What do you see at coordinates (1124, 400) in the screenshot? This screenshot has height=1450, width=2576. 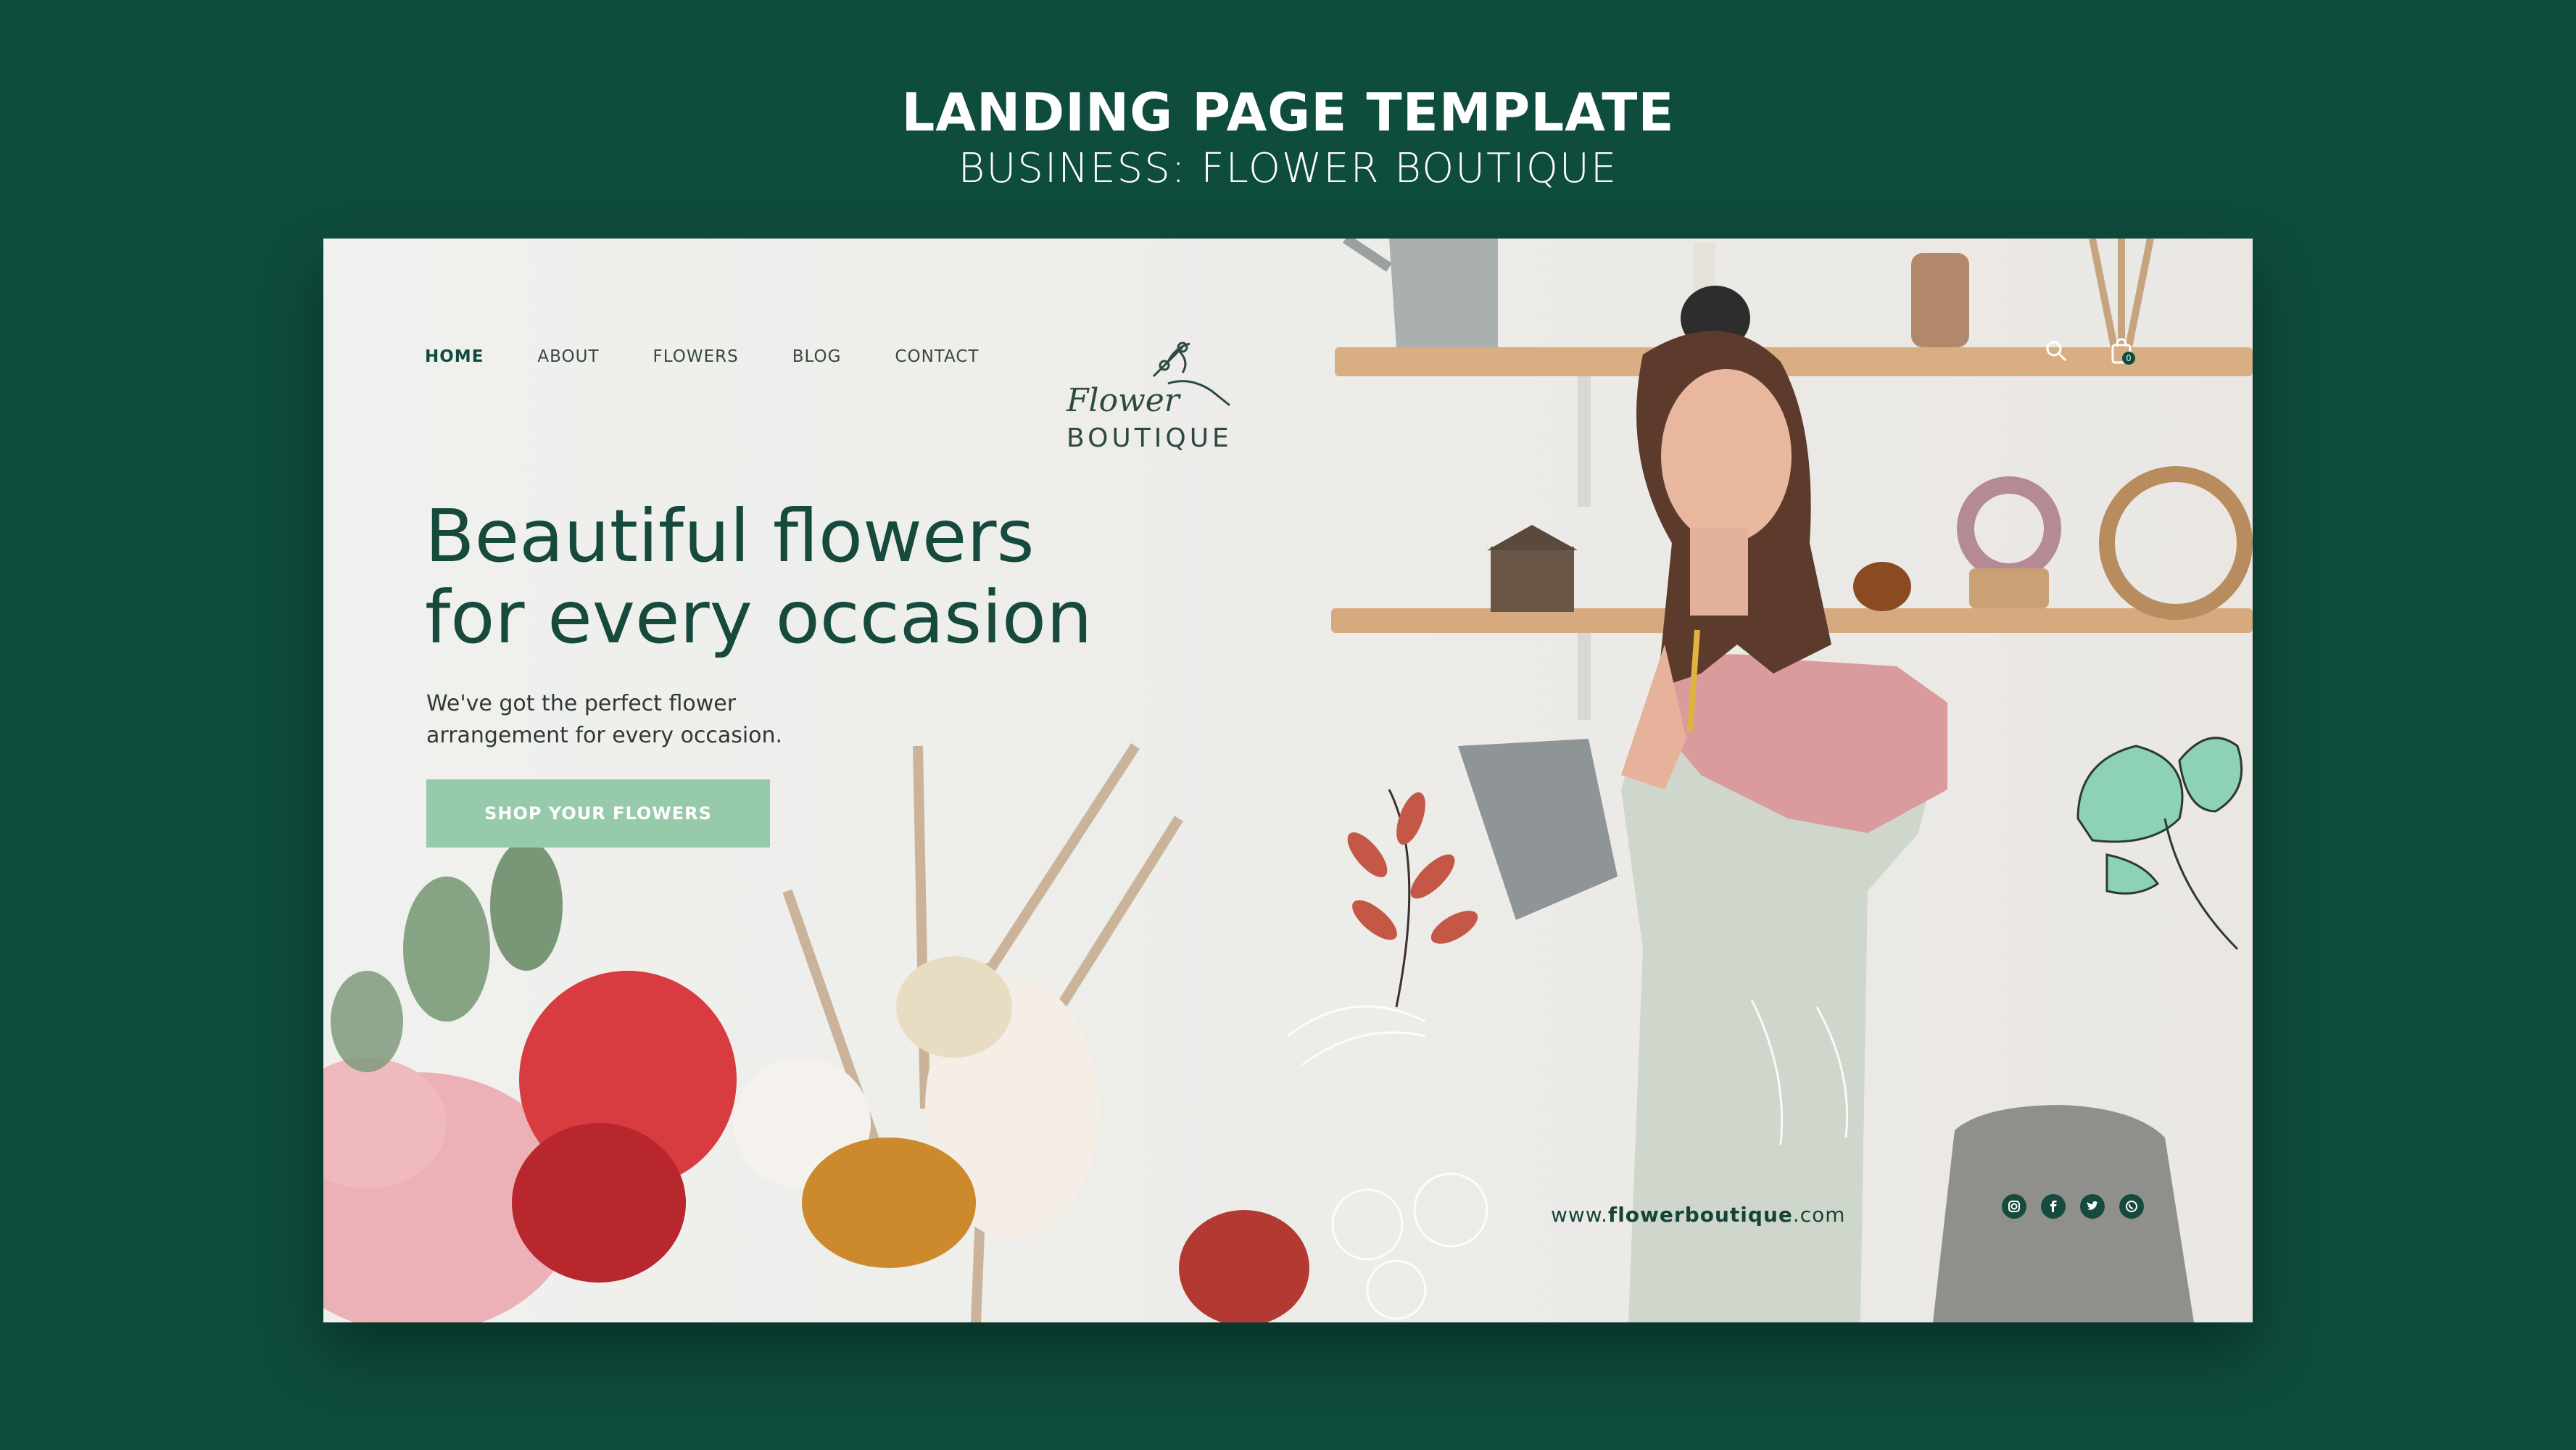 I see `logo-script-text: Flower` at bounding box center [1124, 400].